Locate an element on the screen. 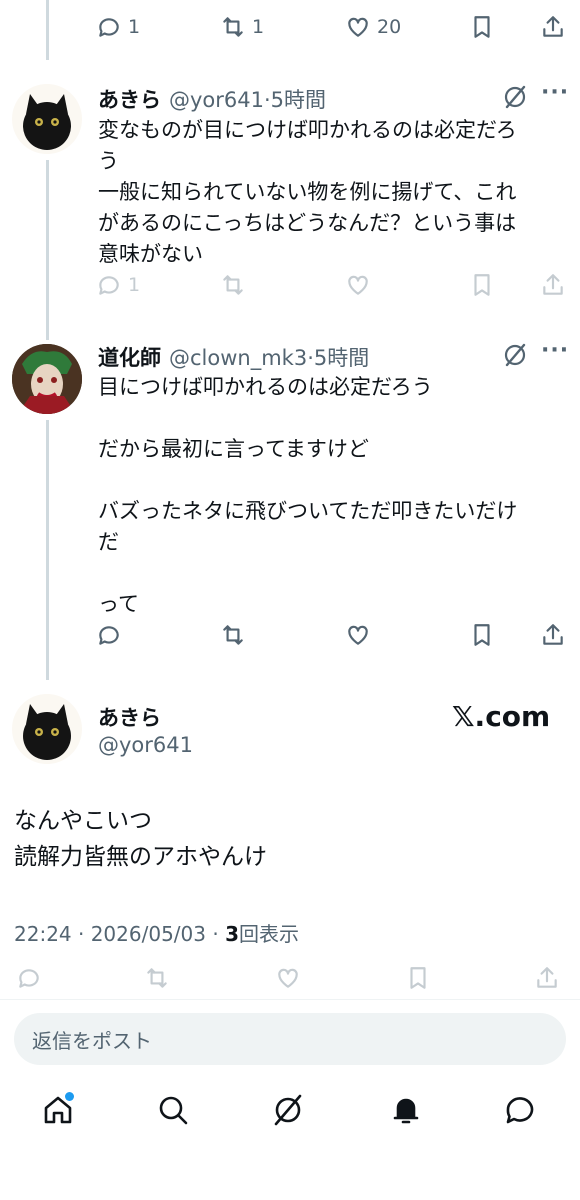 The height and width of the screenshot is (1200, 580). display-name: 道化師 is located at coordinates (129, 357).